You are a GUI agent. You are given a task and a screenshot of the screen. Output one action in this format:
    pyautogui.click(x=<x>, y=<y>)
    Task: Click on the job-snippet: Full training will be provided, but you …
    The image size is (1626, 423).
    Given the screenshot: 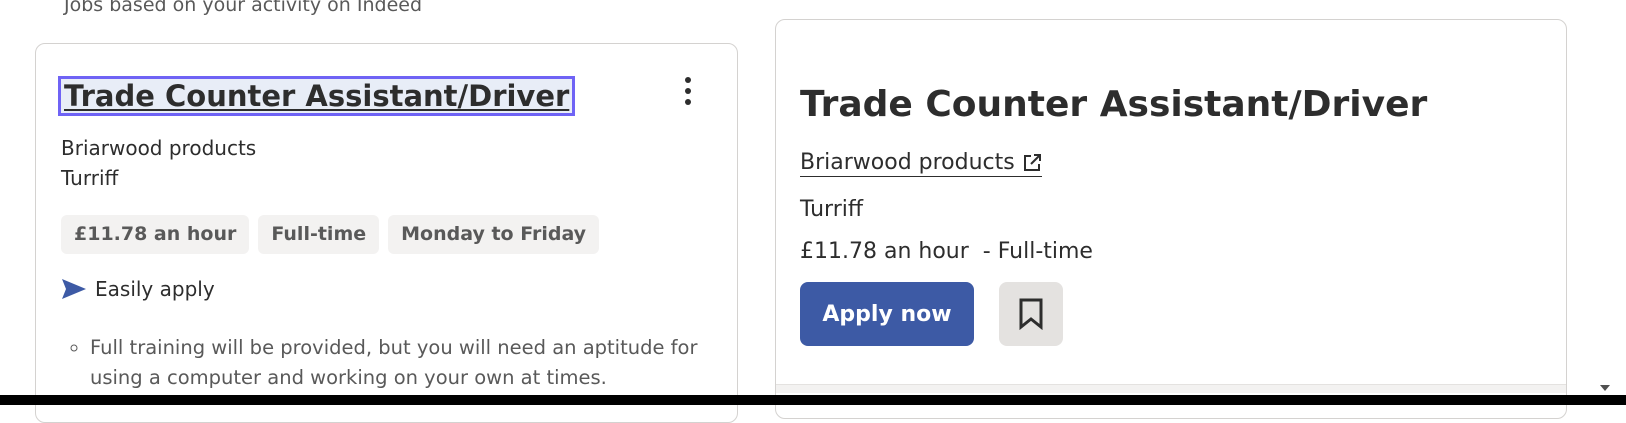 What is the action you would take?
    pyautogui.click(x=398, y=363)
    